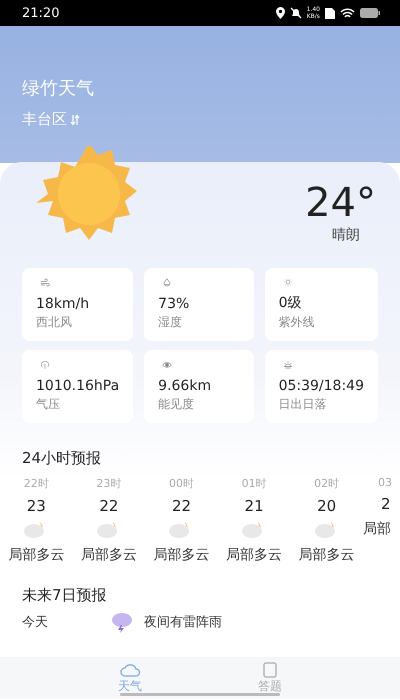 The width and height of the screenshot is (400, 700). What do you see at coordinates (296, 13) in the screenshot?
I see `muted-bell-icon` at bounding box center [296, 13].